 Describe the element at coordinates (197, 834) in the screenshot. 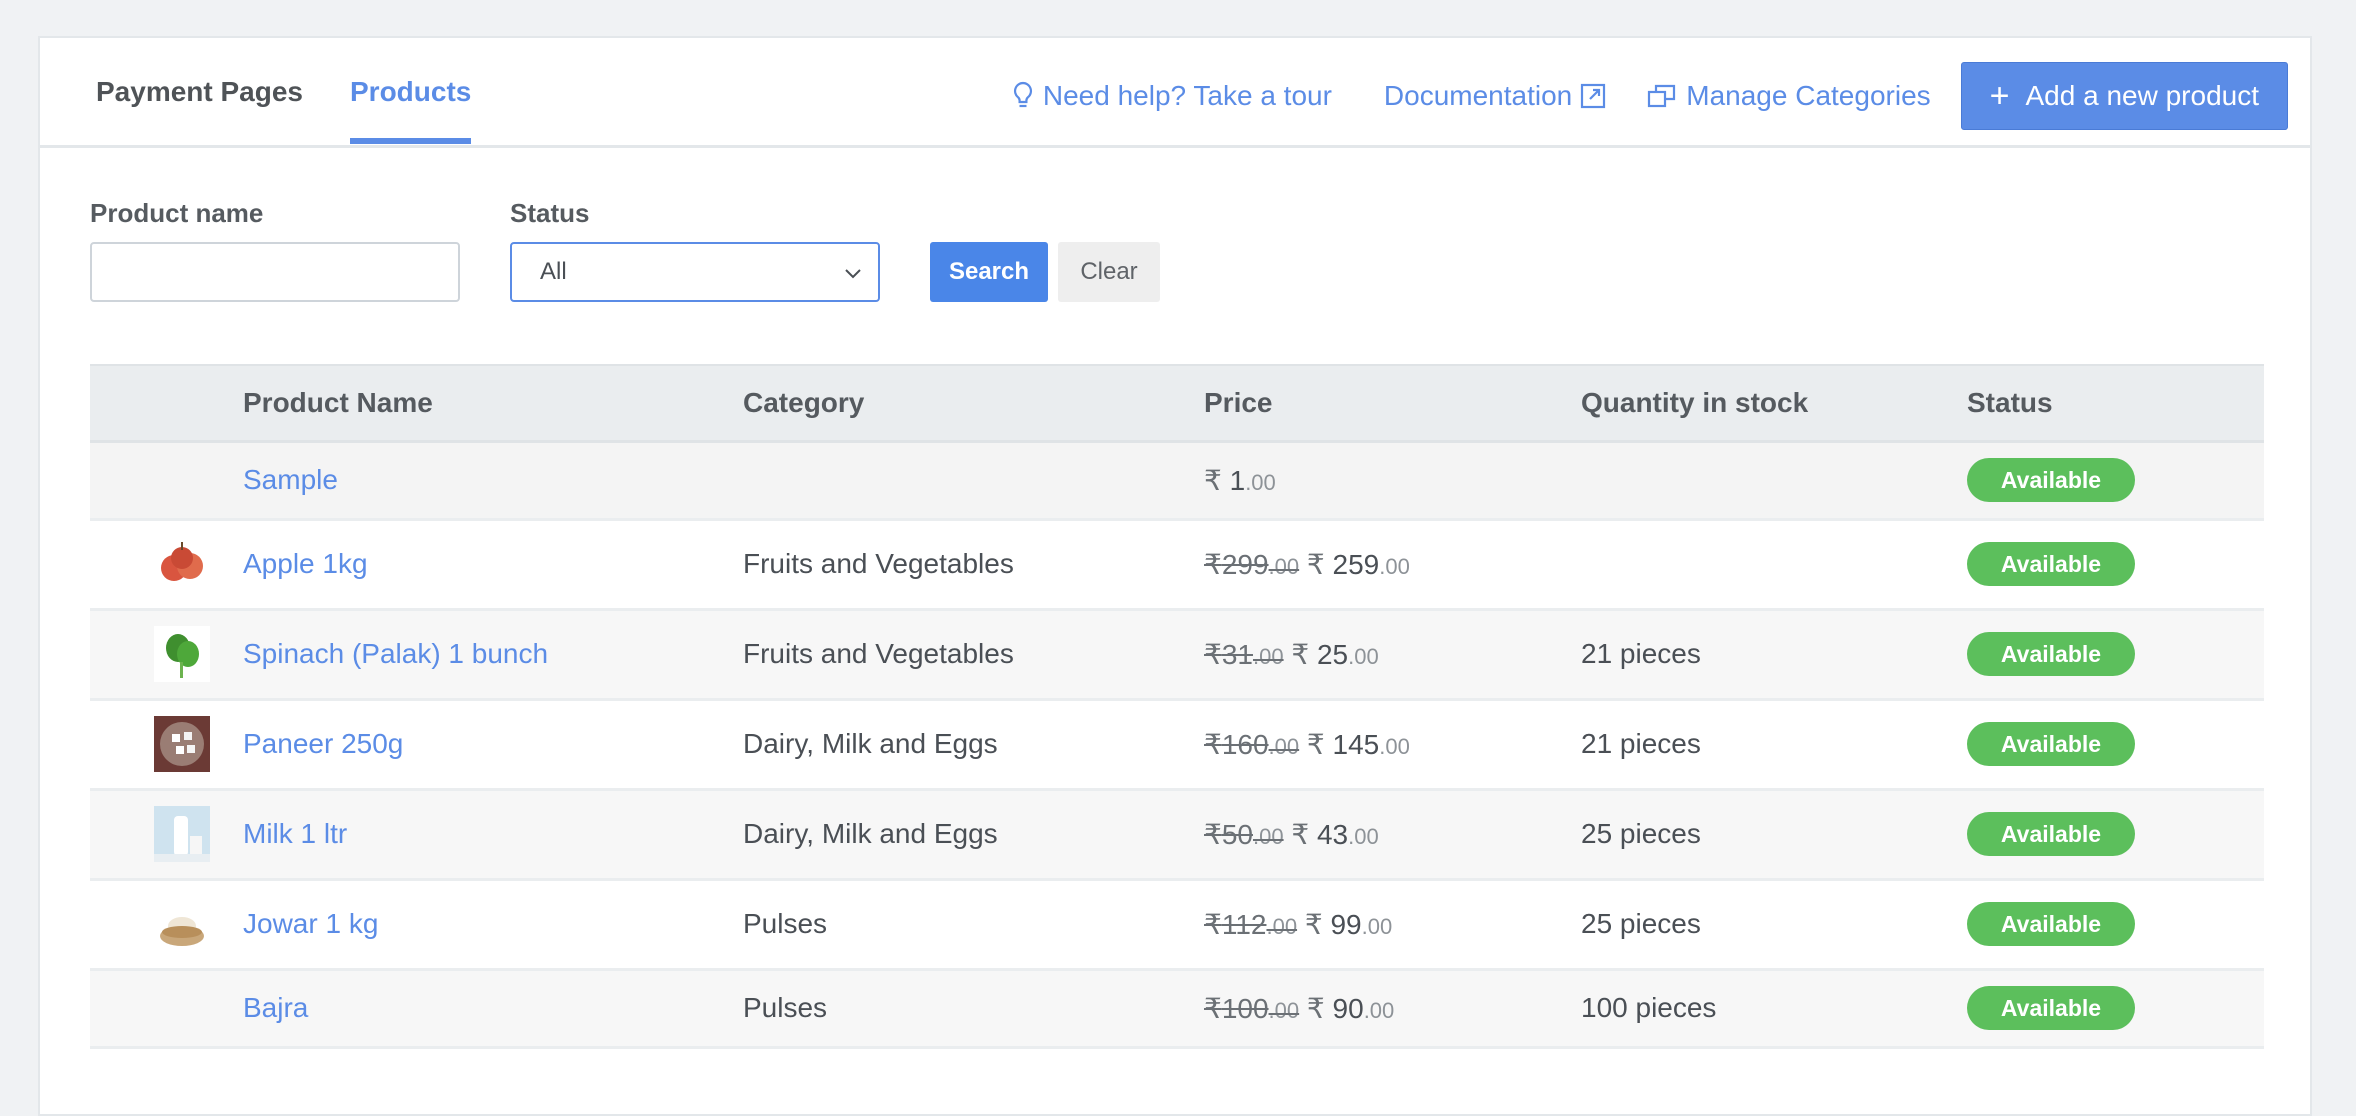

I see `product-thumbnail-milk` at that location.